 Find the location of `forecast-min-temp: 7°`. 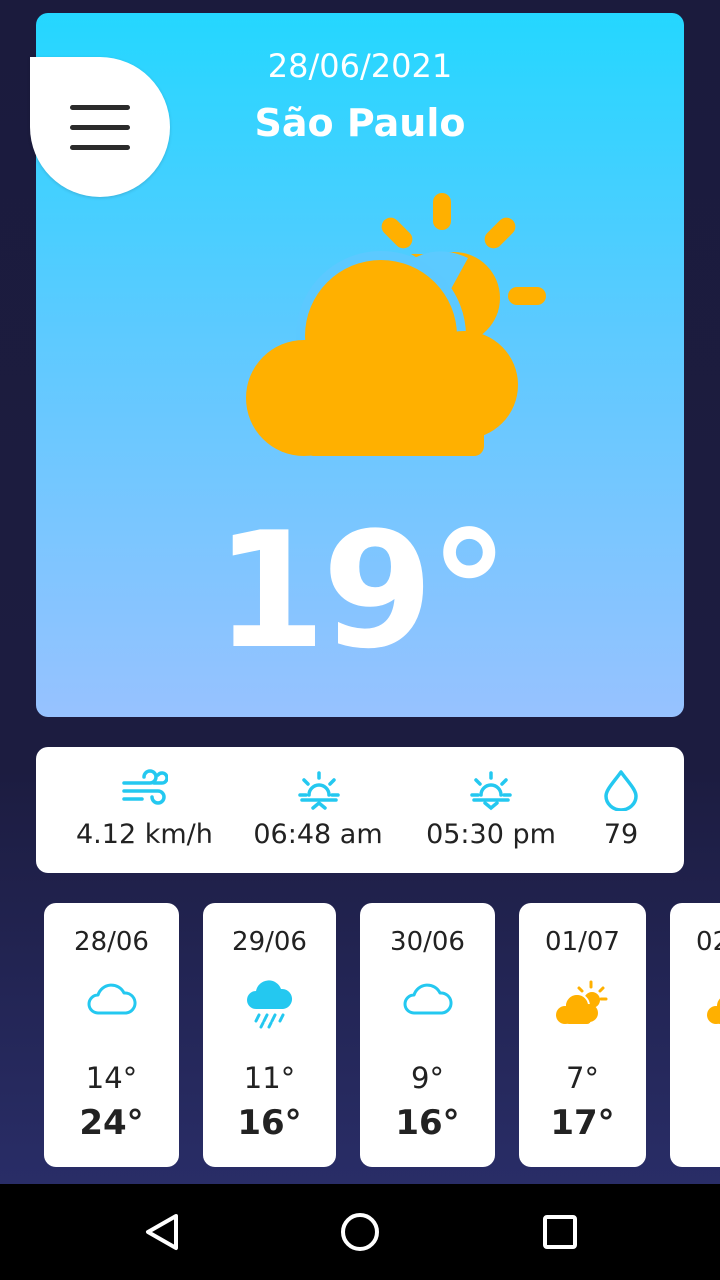

forecast-min-temp: 7° is located at coordinates (582, 1078).